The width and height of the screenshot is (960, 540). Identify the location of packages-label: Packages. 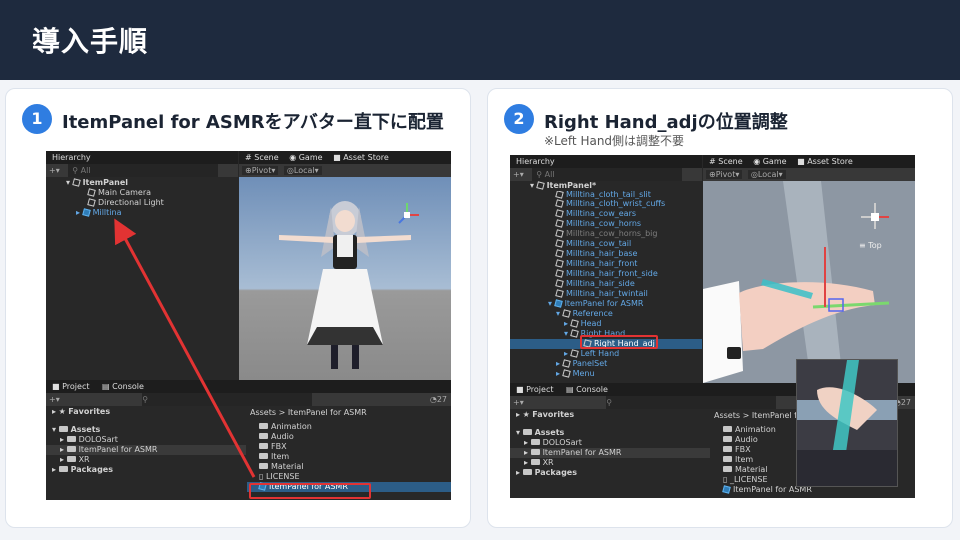
(555, 472).